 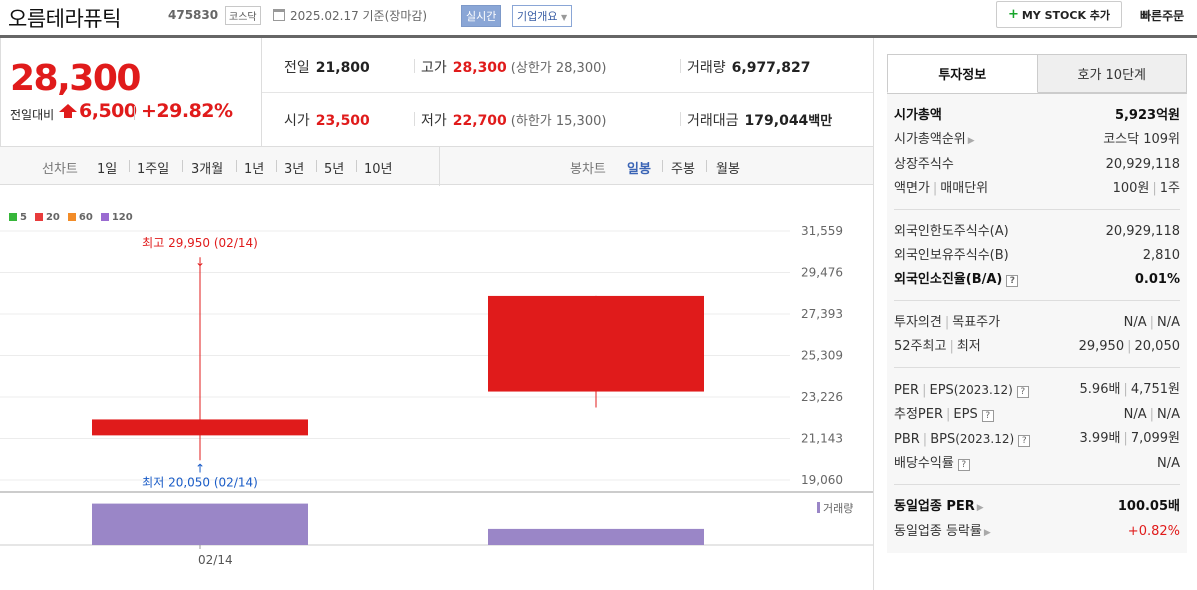 What do you see at coordinates (334, 167) in the screenshot?
I see `period-5y: 5년` at bounding box center [334, 167].